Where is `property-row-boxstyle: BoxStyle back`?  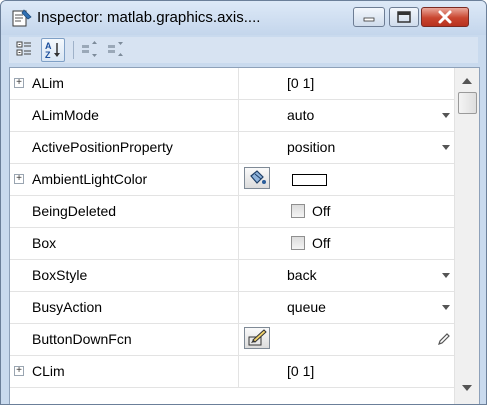
property-row-boxstyle: BoxStyle back is located at coordinates (232, 276).